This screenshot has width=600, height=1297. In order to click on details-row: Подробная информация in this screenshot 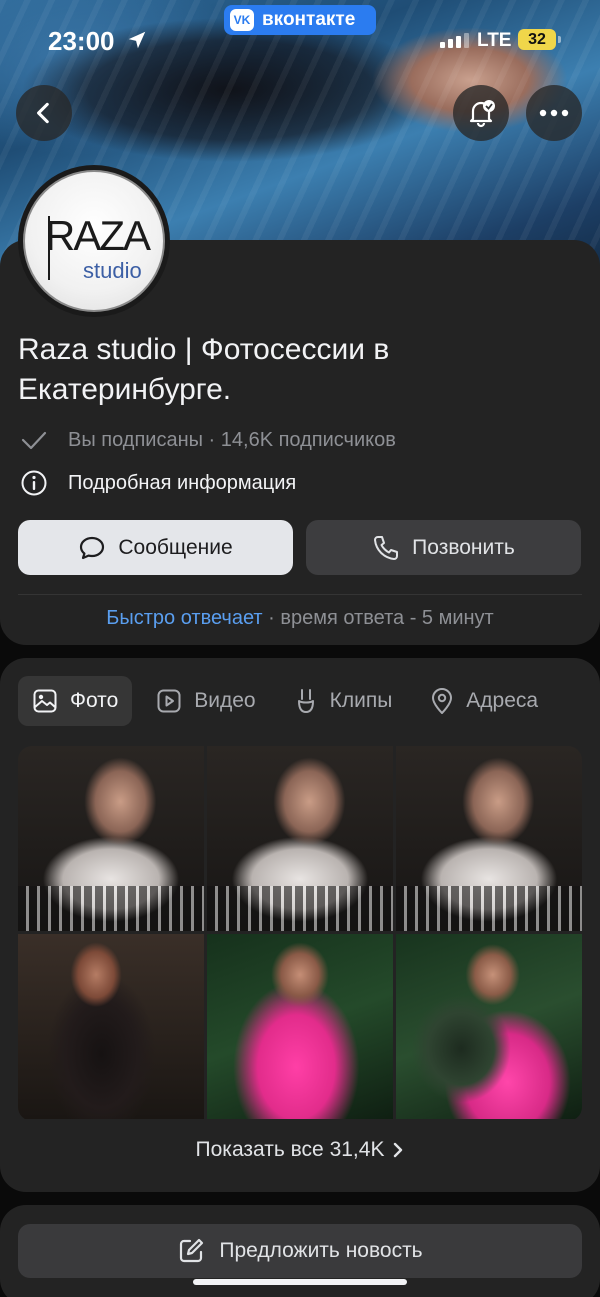, I will do `click(157, 483)`.